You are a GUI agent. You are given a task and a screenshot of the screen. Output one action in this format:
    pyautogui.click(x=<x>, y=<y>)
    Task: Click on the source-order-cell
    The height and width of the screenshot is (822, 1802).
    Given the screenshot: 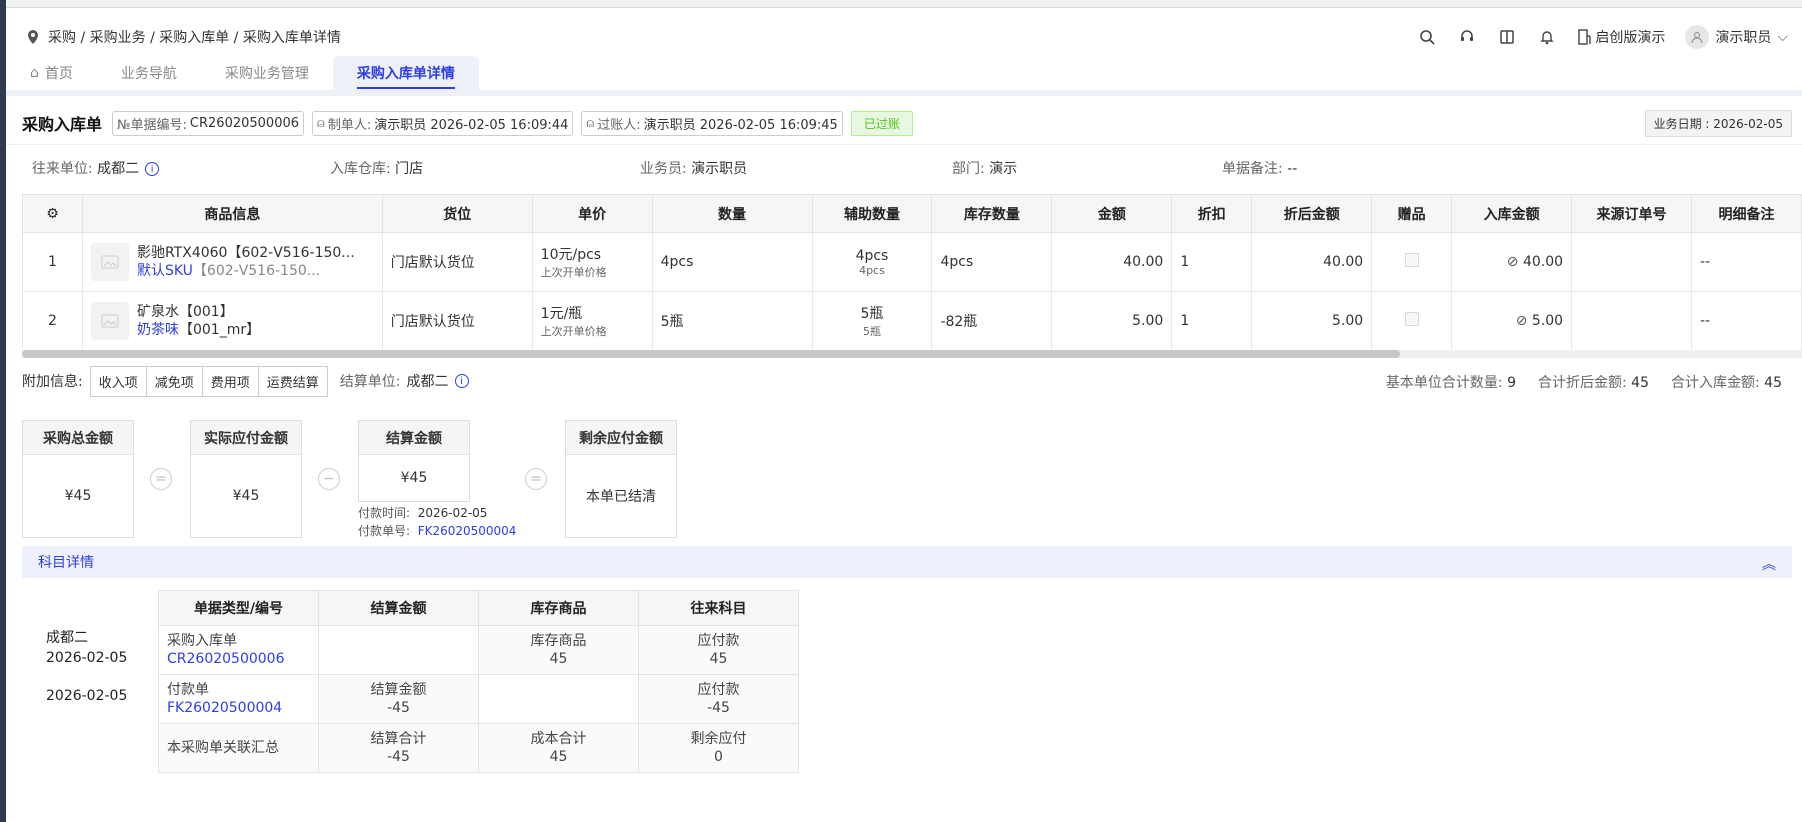 What is the action you would take?
    pyautogui.click(x=1631, y=321)
    